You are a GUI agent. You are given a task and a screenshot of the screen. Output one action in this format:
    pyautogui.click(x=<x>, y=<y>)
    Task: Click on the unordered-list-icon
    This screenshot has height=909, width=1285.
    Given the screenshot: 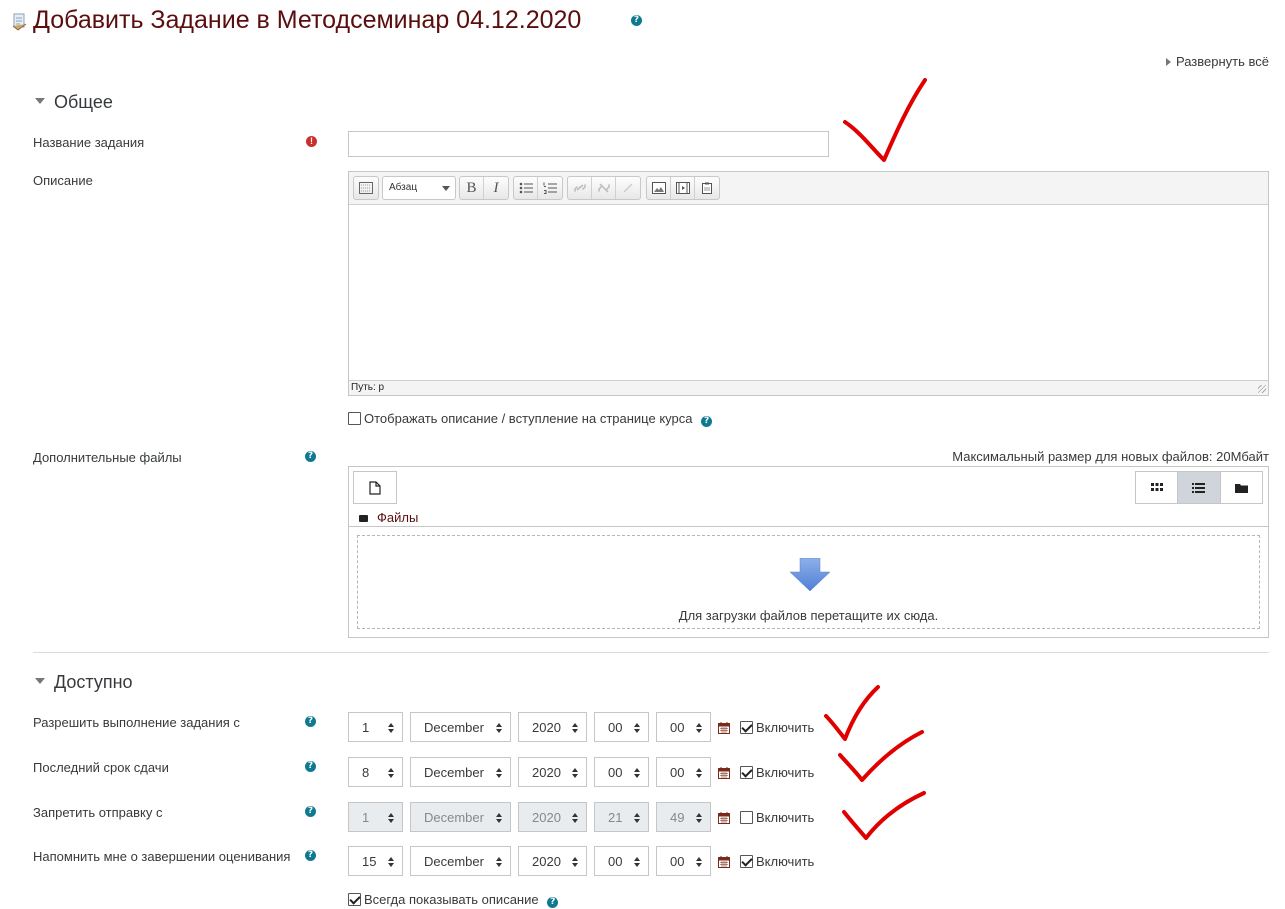 What is the action you would take?
    pyautogui.click(x=526, y=188)
    